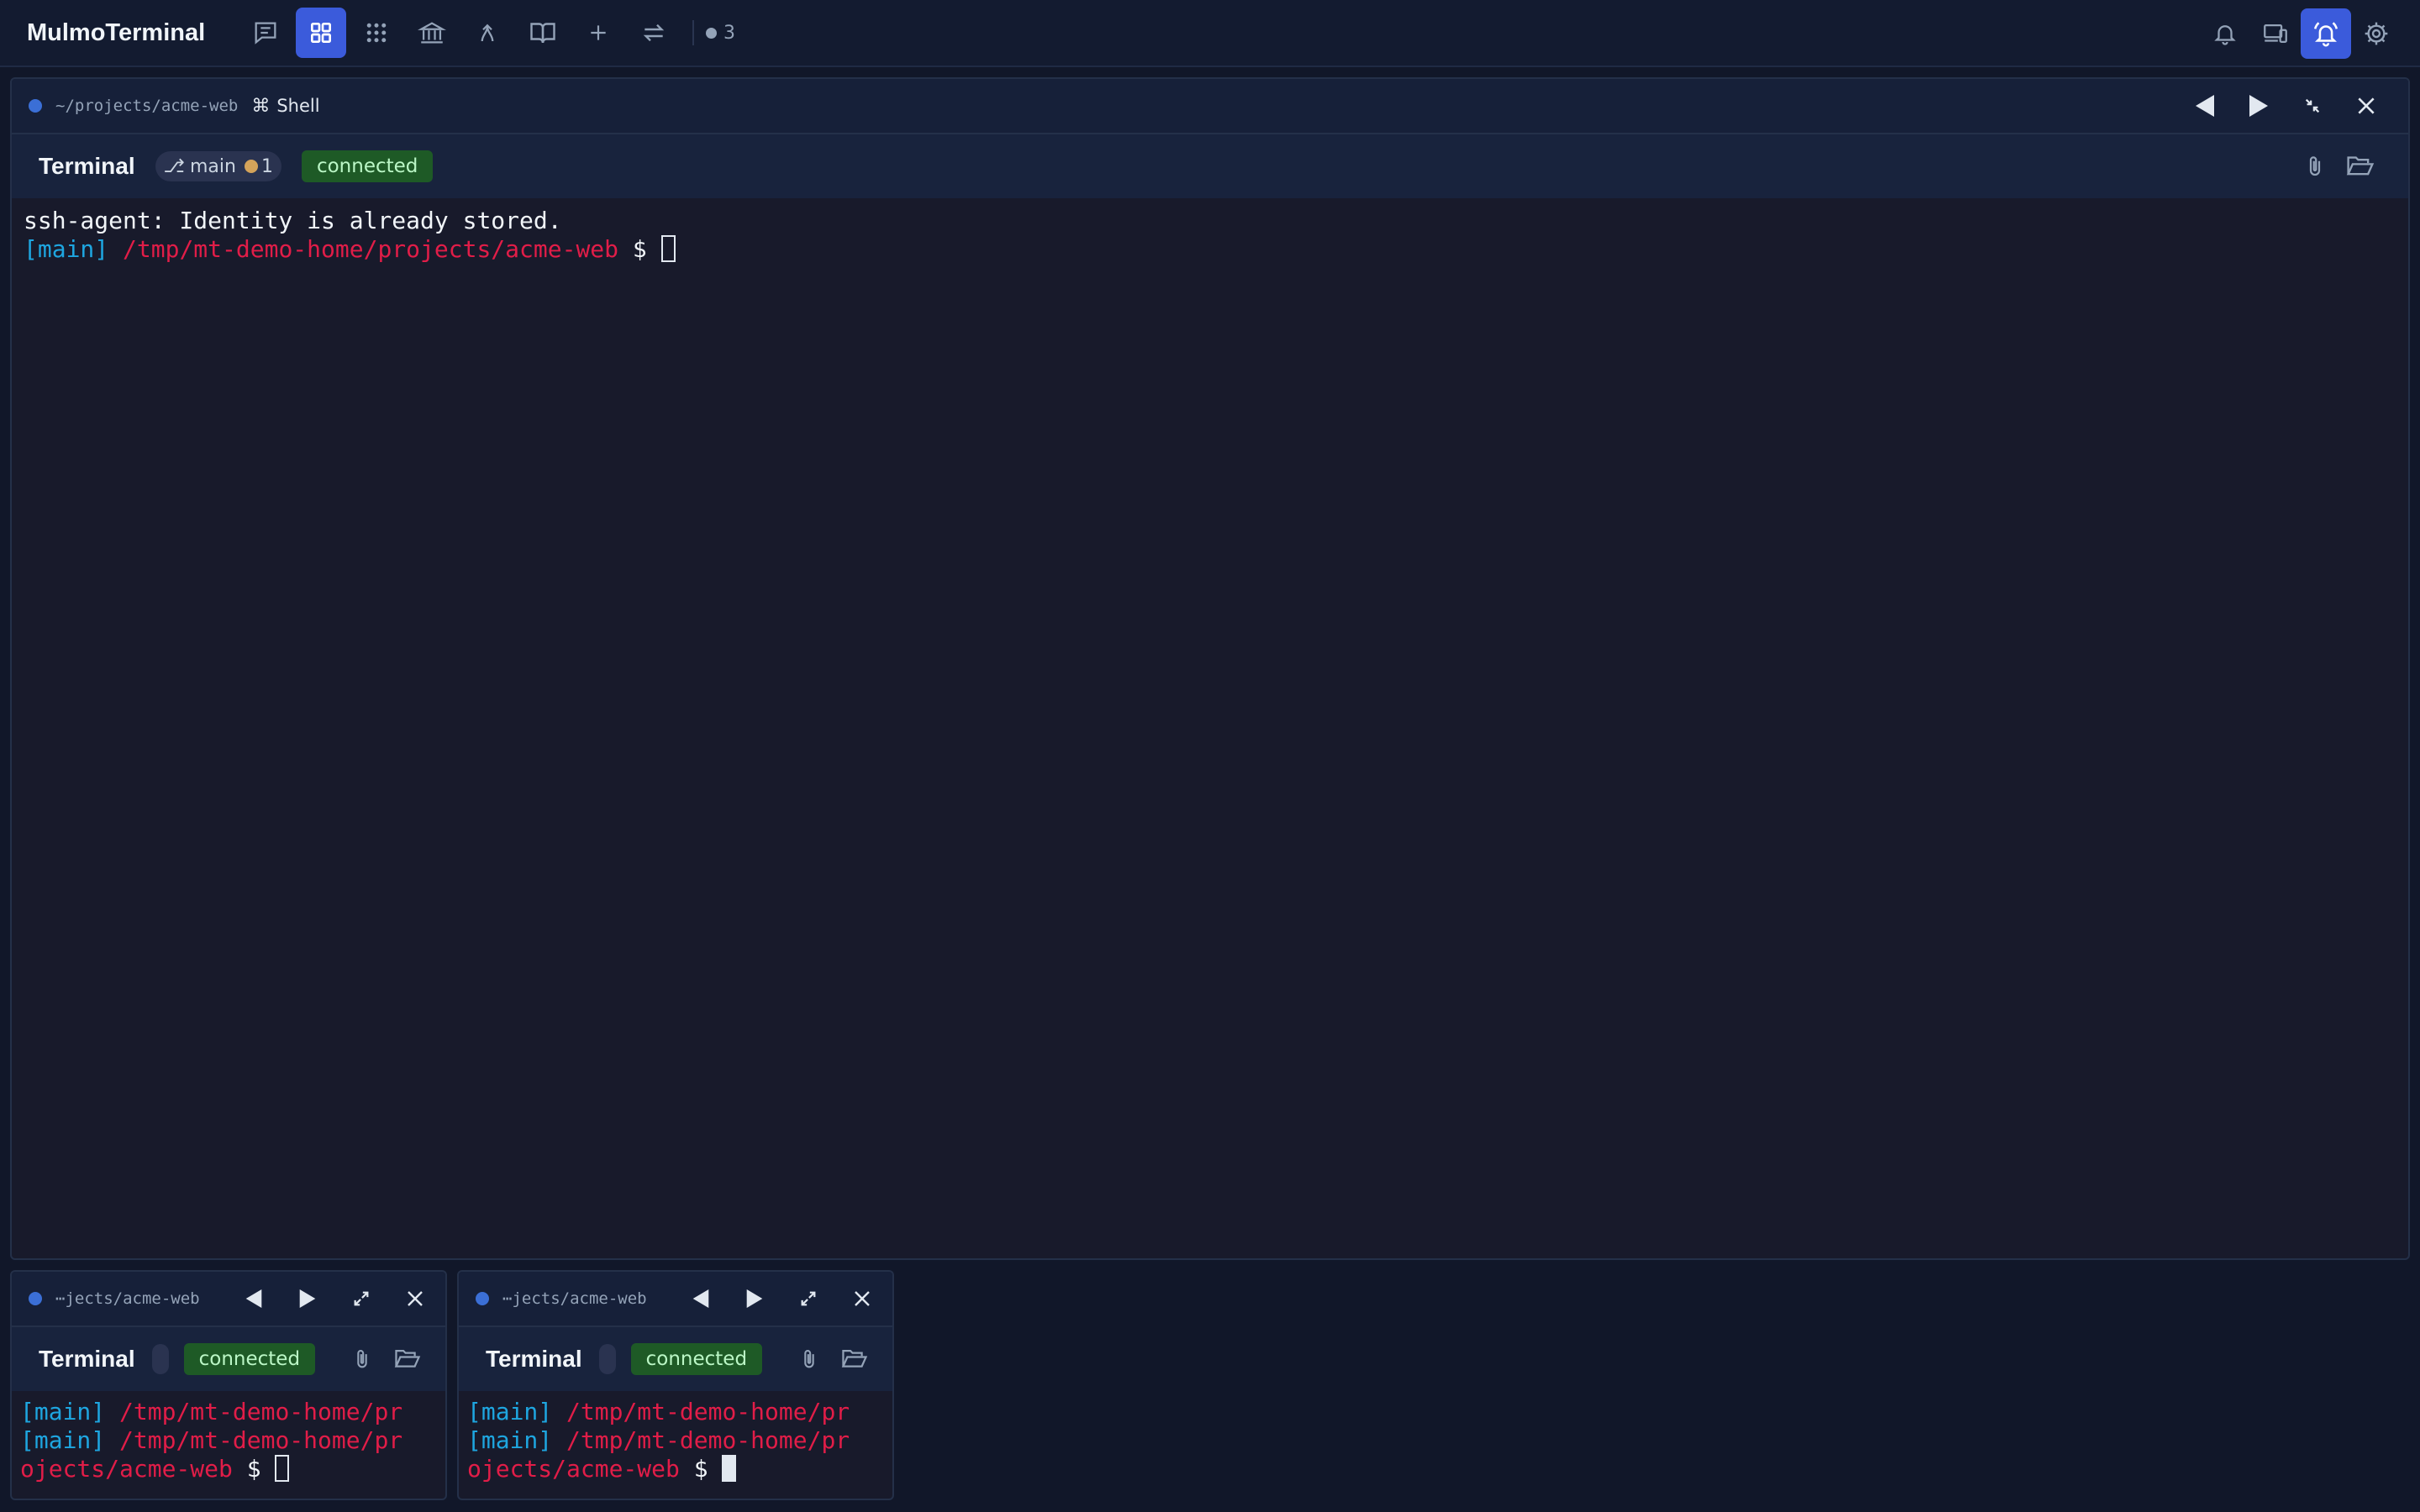 The width and height of the screenshot is (2420, 1512). What do you see at coordinates (1210, 106) in the screenshot?
I see `panel-header: ~/projects/acme-web ⌘ Shell` at bounding box center [1210, 106].